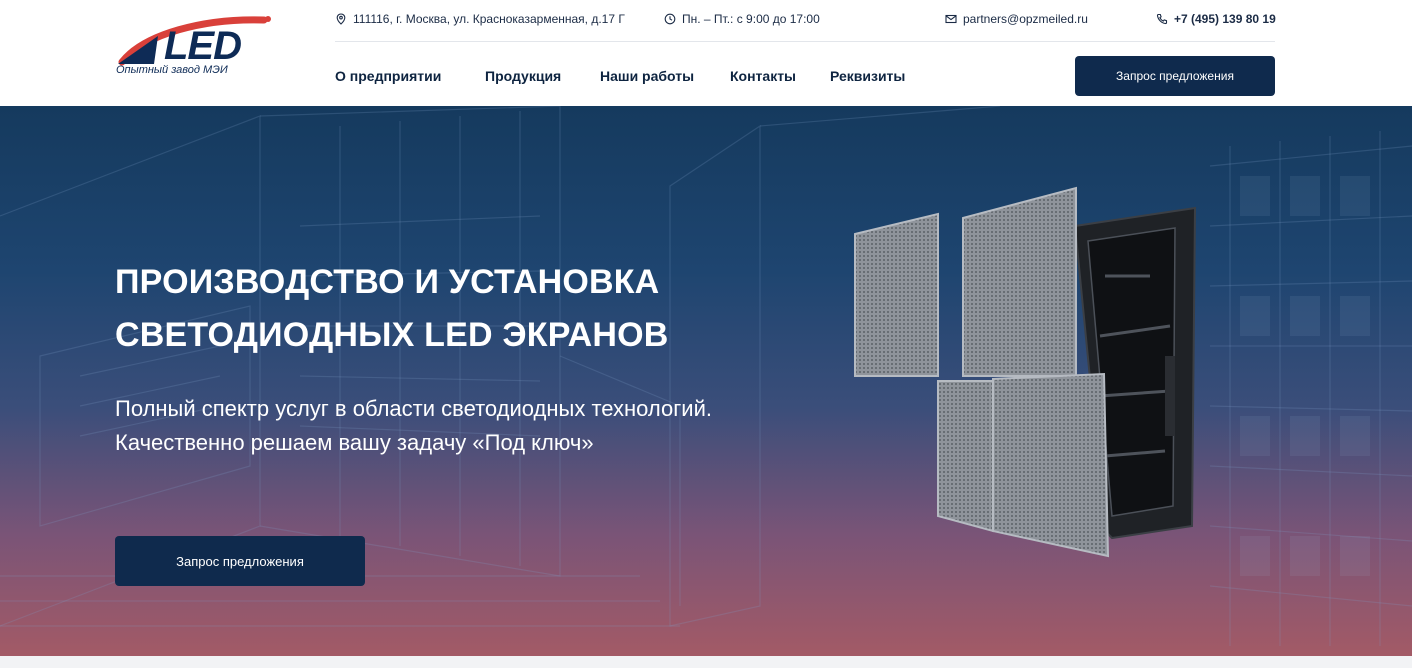  Describe the element at coordinates (523, 76) in the screenshot. I see `nav-item-products: Продукция` at that location.